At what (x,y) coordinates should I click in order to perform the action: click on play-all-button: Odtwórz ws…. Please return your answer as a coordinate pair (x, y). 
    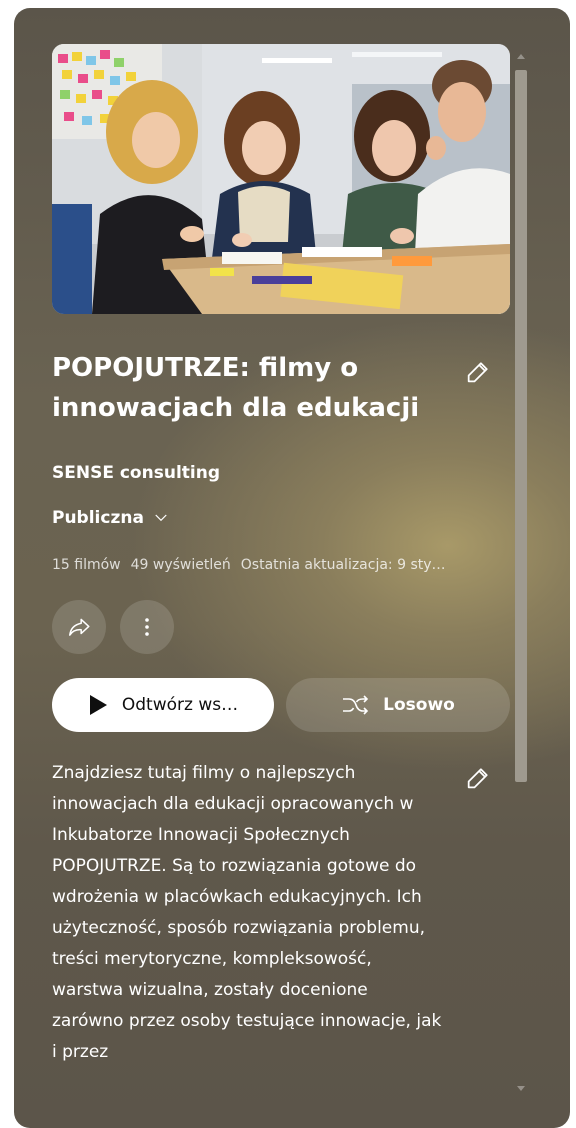
    Looking at the image, I should click on (163, 705).